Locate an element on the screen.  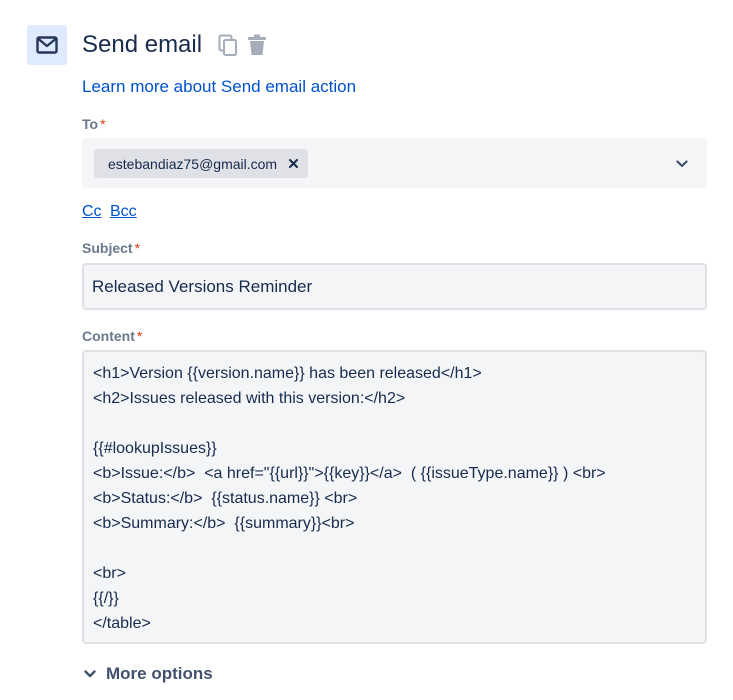
learn-more-link: Learn more about Send email action is located at coordinates (219, 87).